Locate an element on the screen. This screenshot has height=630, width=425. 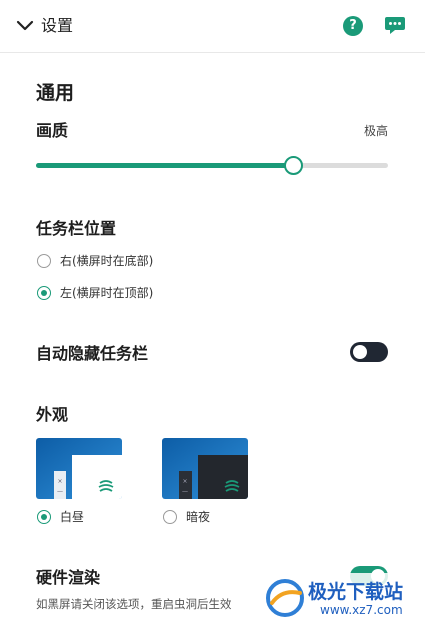
quality-value-label: 极高 is located at coordinates (376, 131).